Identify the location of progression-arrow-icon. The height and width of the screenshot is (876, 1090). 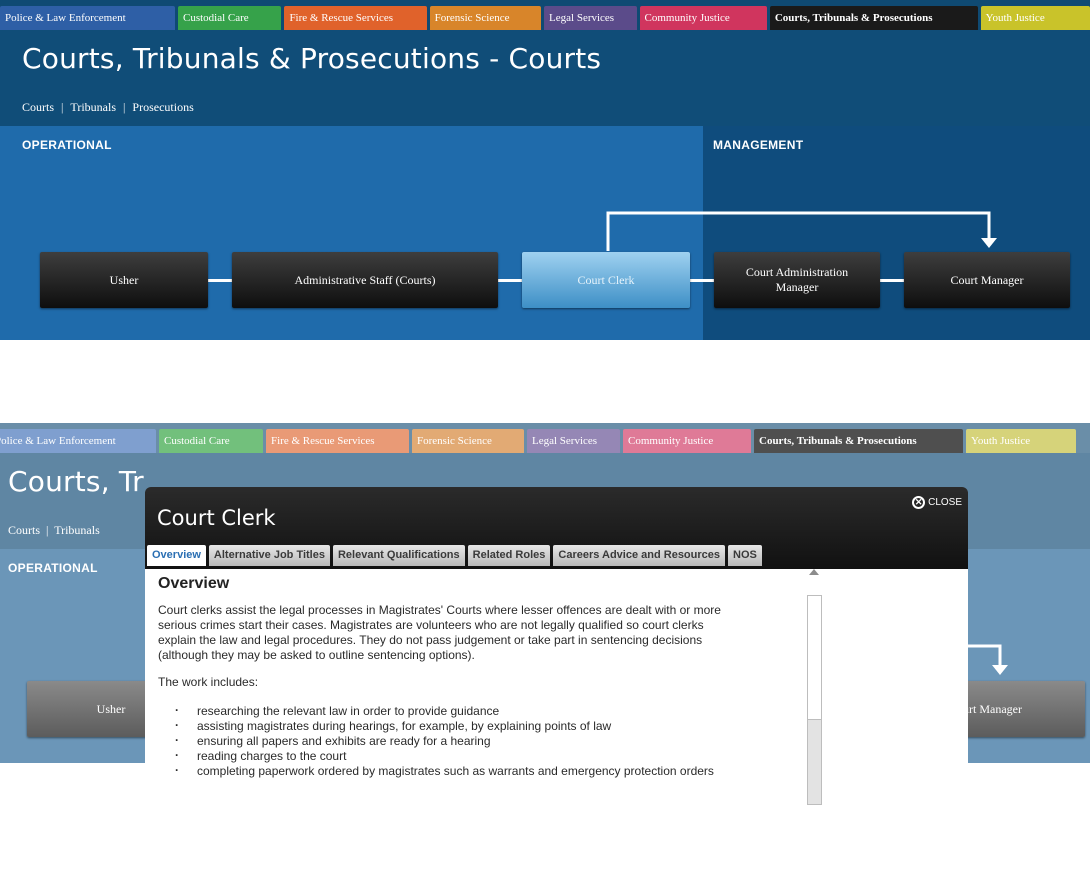
(801, 231).